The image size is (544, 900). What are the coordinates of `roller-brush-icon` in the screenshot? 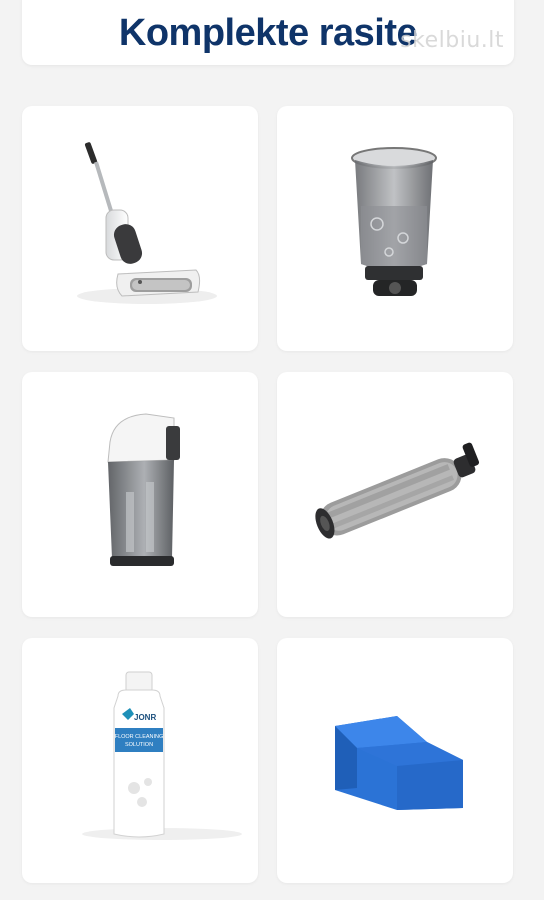 It's located at (397, 490).